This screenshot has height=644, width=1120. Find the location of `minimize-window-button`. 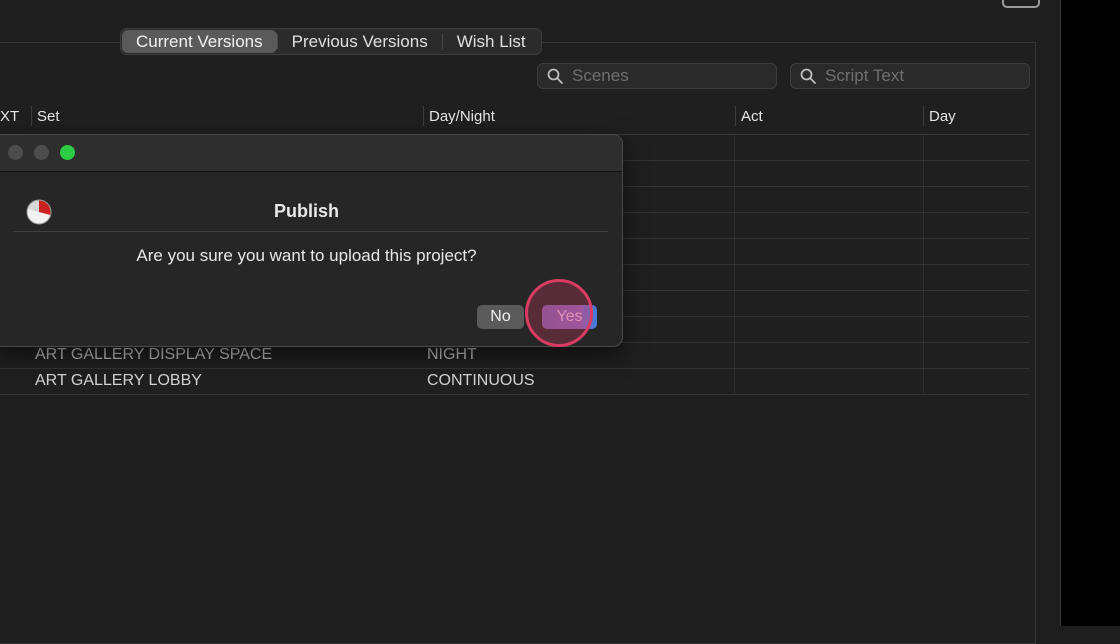

minimize-window-button is located at coordinates (41, 152).